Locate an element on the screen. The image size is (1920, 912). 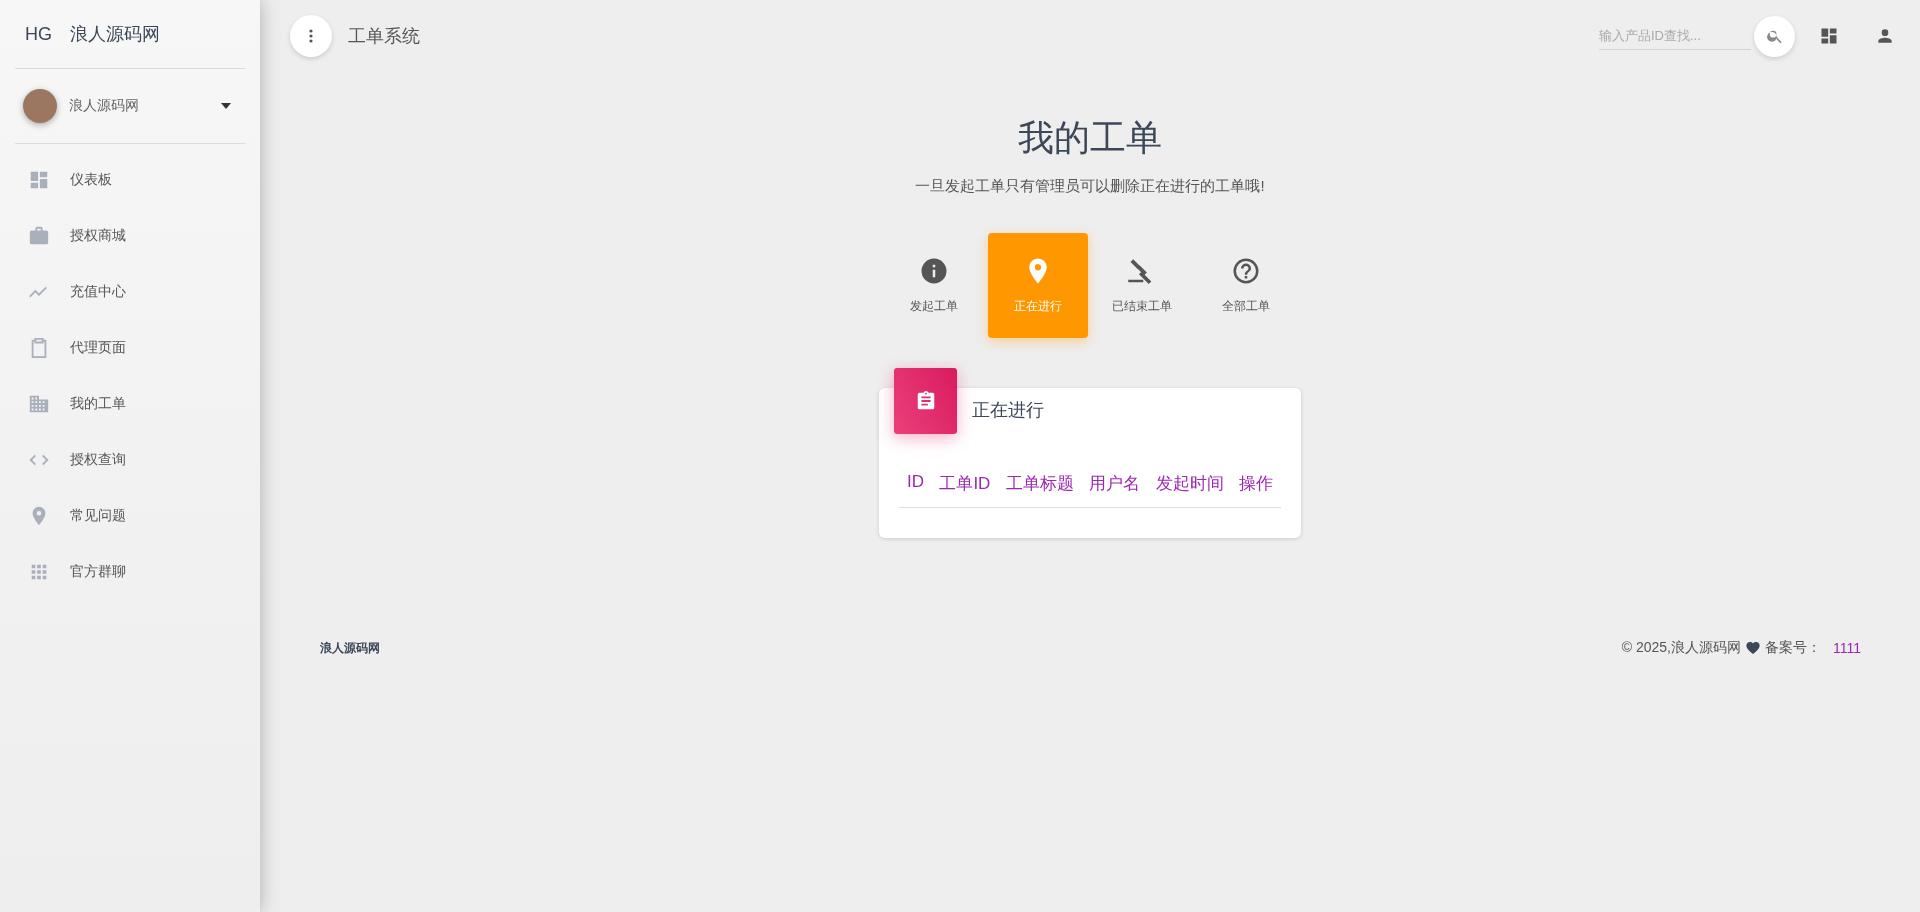
record-label: 备案号： is located at coordinates (1792, 648).